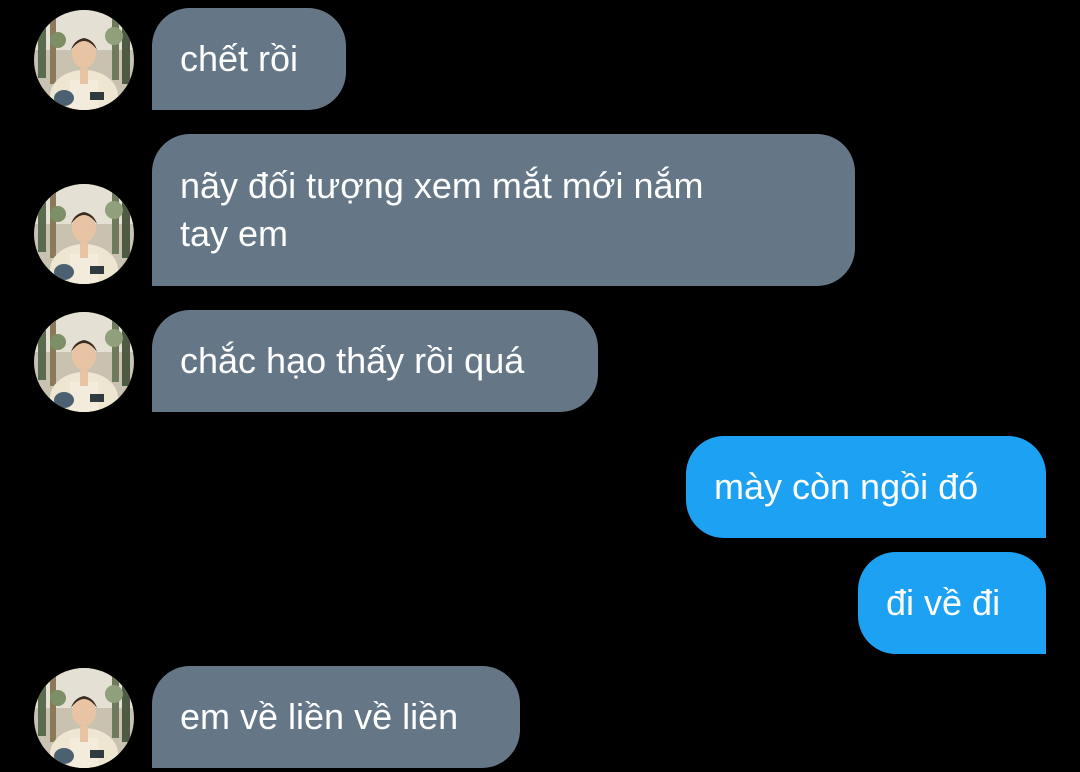 The width and height of the screenshot is (1080, 772). Describe the element at coordinates (540, 487) in the screenshot. I see `message-row: mày còn ngồi đó` at that location.